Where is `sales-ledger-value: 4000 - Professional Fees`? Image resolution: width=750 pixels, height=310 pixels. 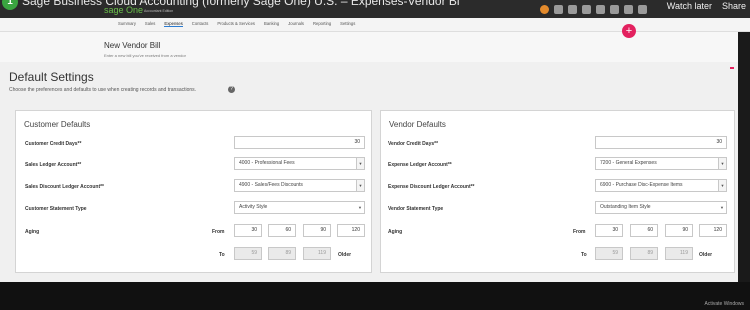
sales-ledger-value: 4000 - Professional Fees is located at coordinates (267, 163).